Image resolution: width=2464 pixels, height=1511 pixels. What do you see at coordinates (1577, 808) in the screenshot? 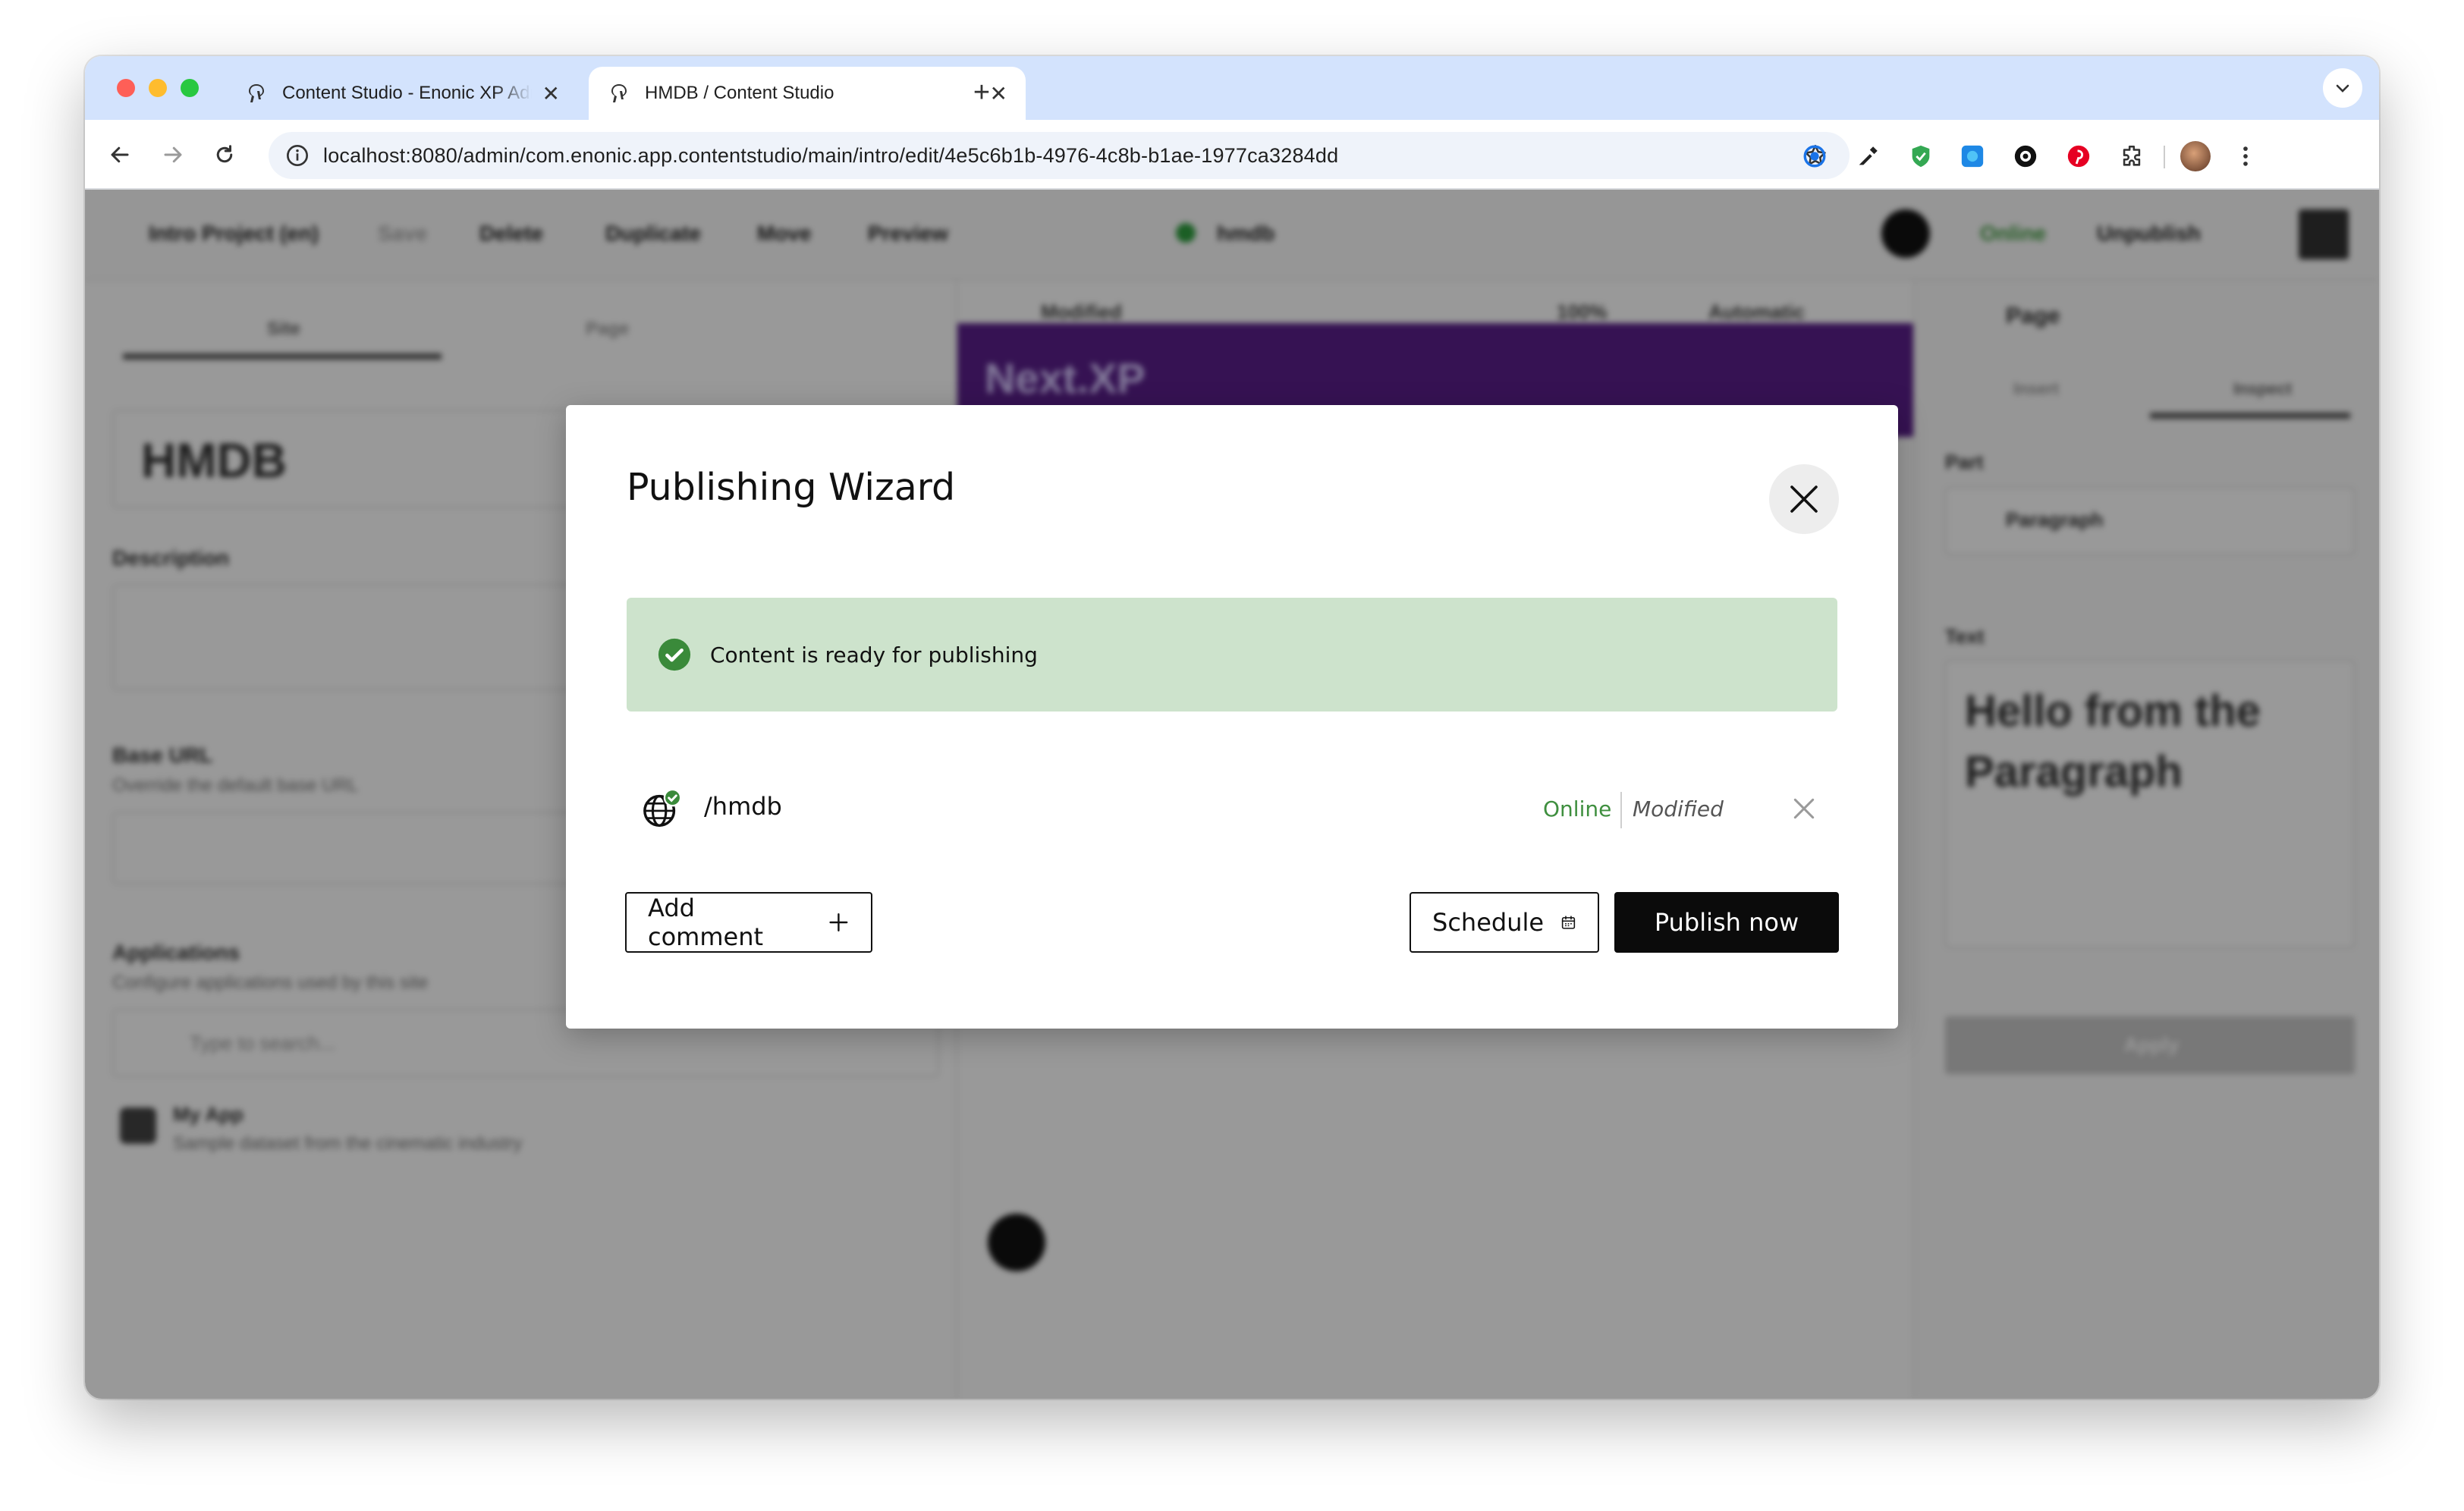
I see `item-status: Online` at bounding box center [1577, 808].